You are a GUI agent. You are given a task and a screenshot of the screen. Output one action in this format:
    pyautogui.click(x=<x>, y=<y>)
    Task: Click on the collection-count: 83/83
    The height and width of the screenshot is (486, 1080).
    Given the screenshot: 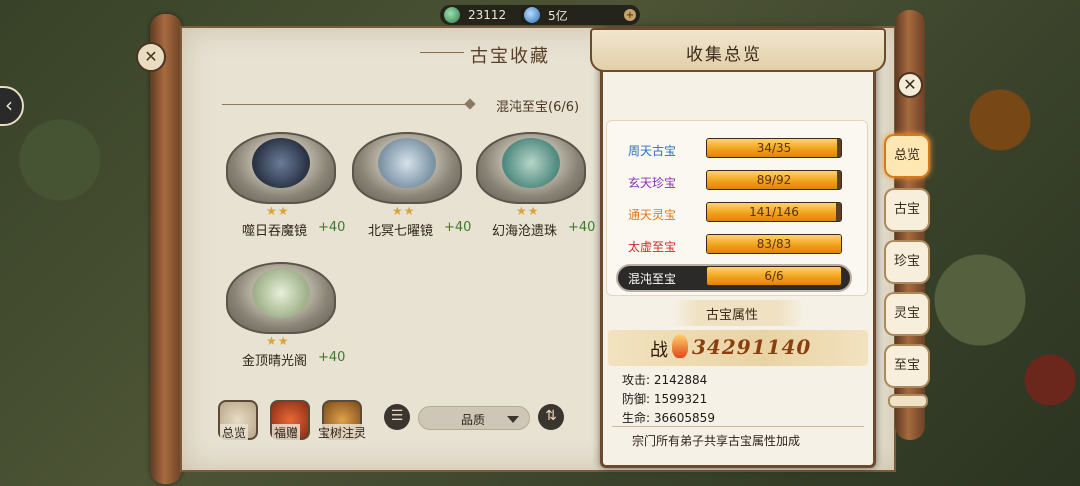 What is the action you would take?
    pyautogui.click(x=774, y=244)
    